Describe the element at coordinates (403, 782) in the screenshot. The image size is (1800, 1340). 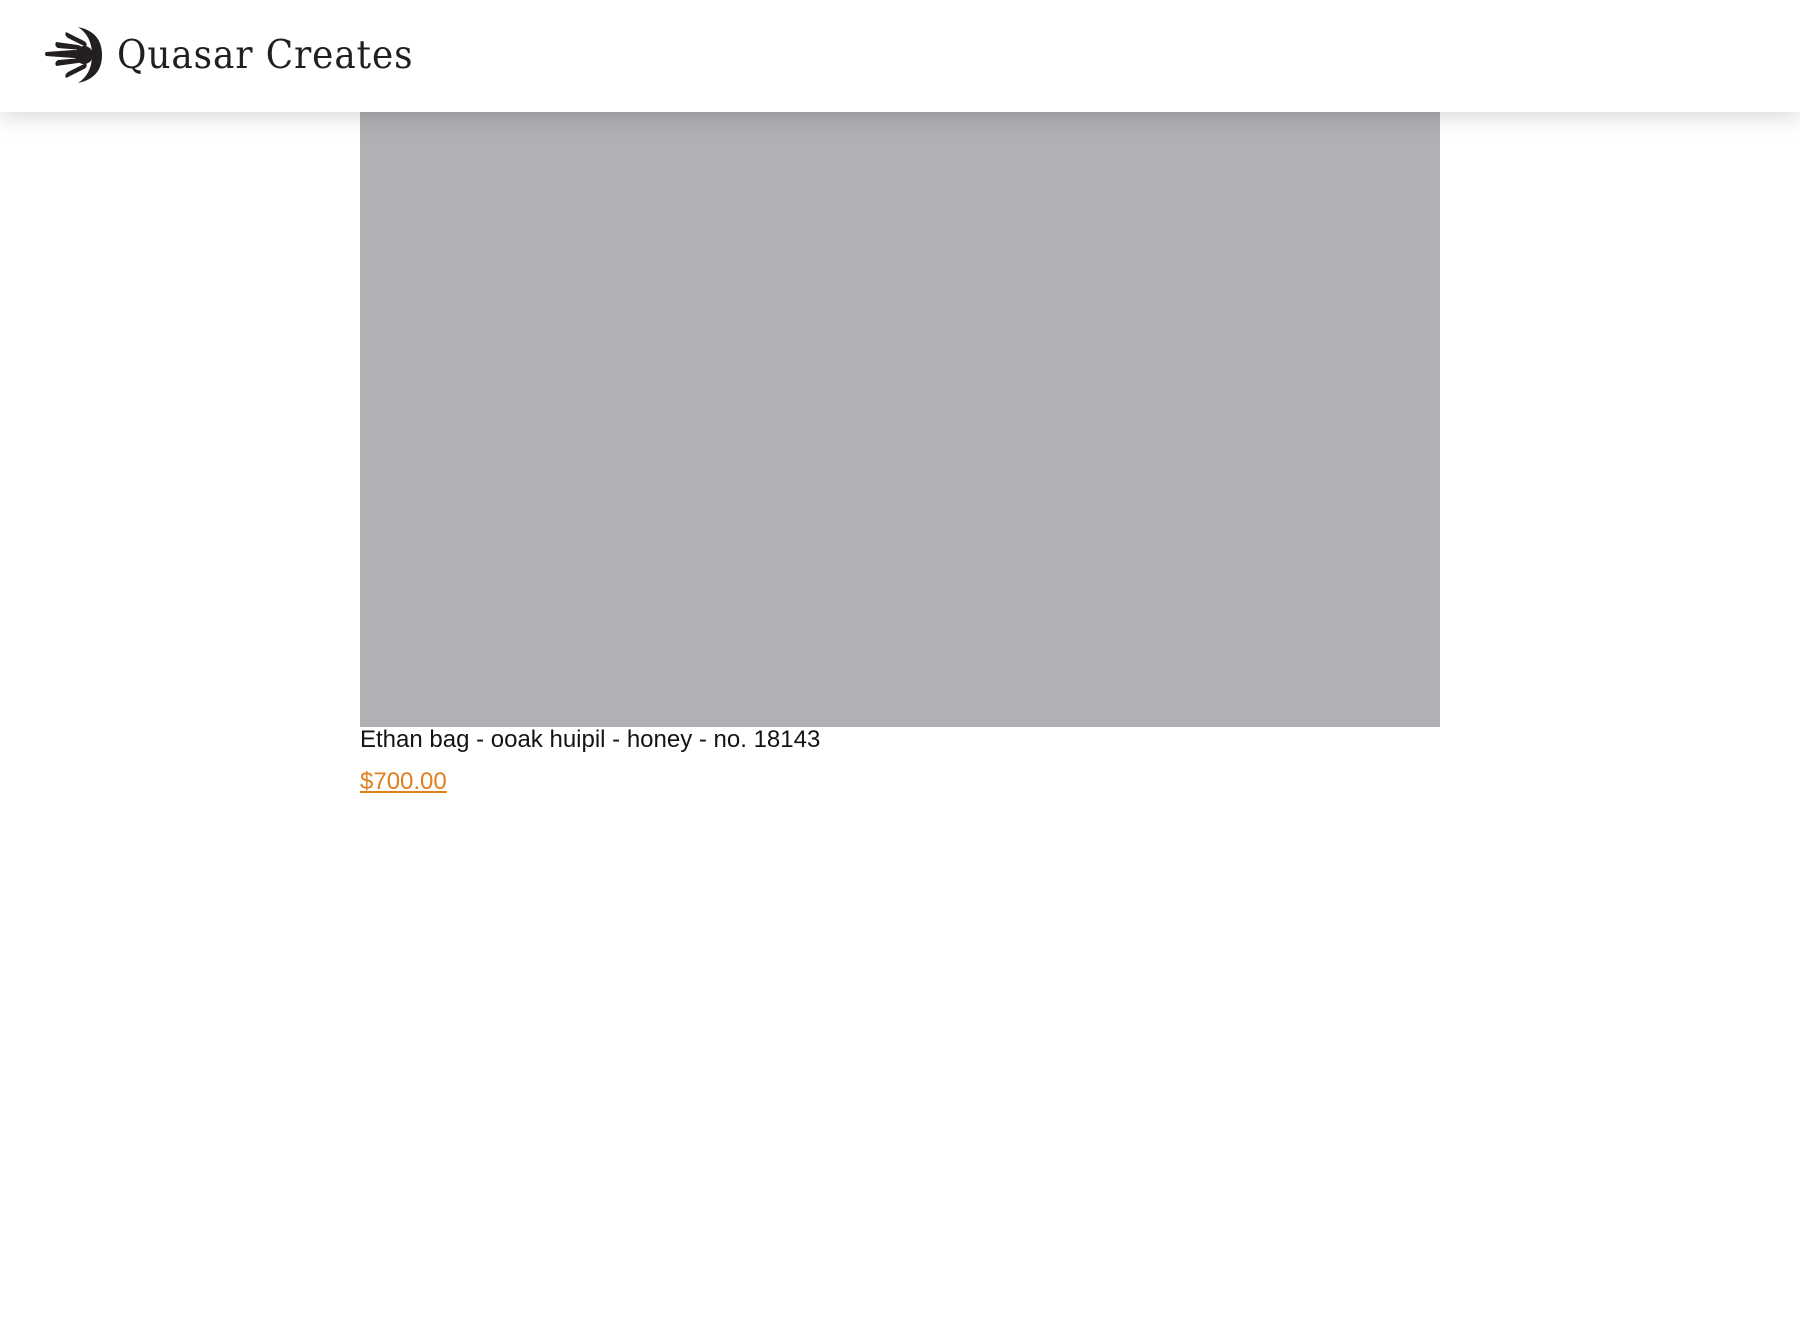
I see `product-price-link: $700.00` at that location.